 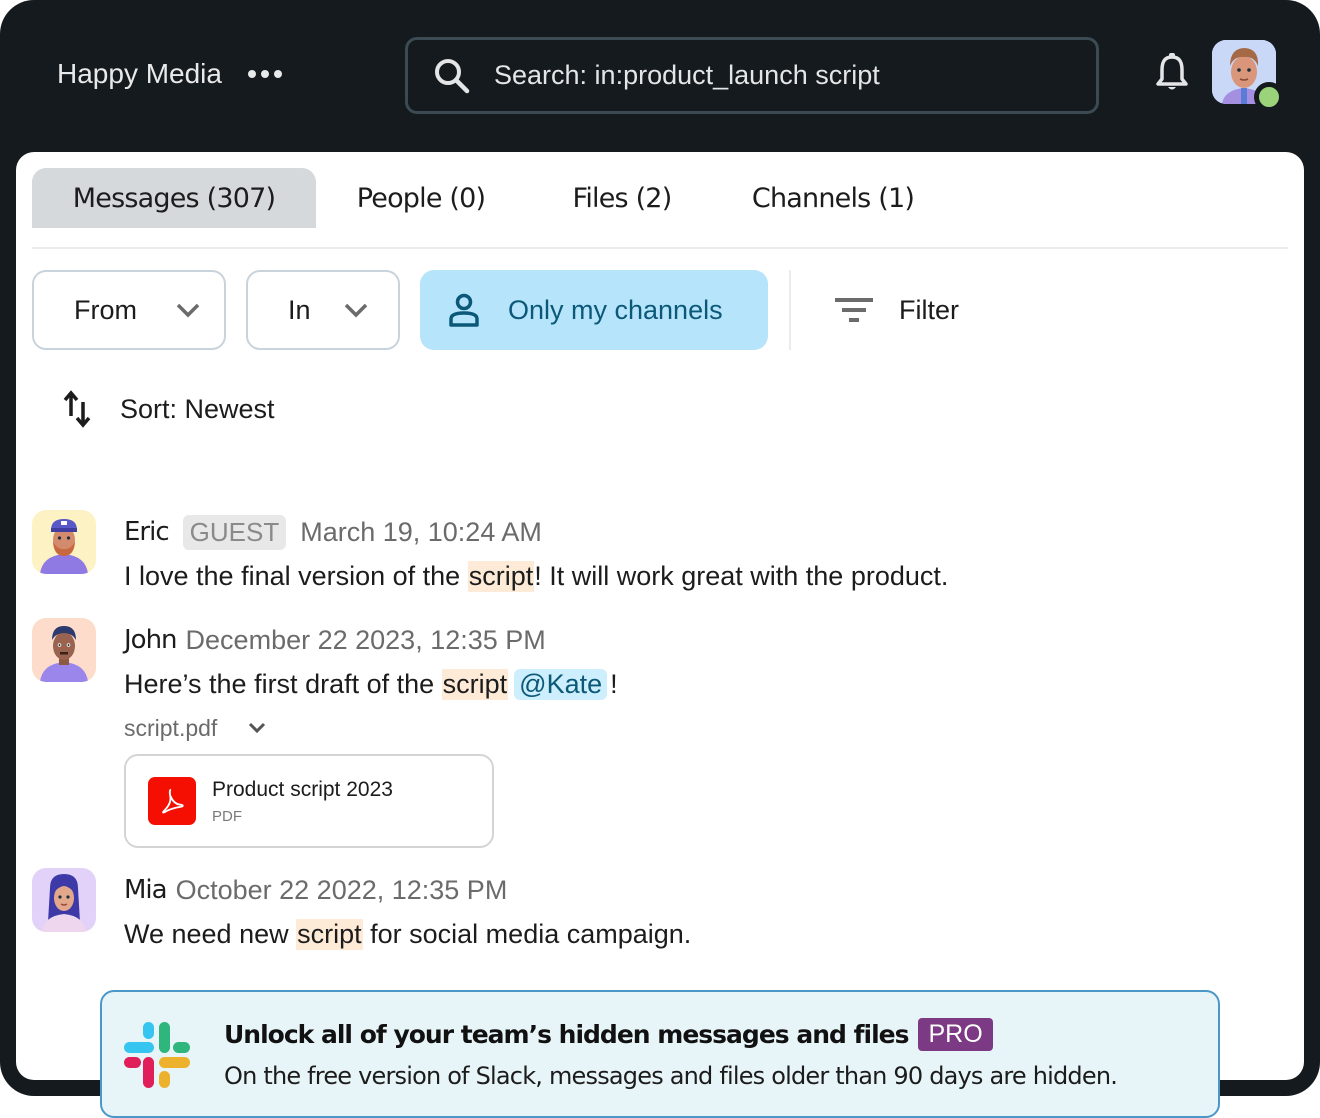 What do you see at coordinates (302, 789) in the screenshot?
I see `file-title: Product script 2023` at bounding box center [302, 789].